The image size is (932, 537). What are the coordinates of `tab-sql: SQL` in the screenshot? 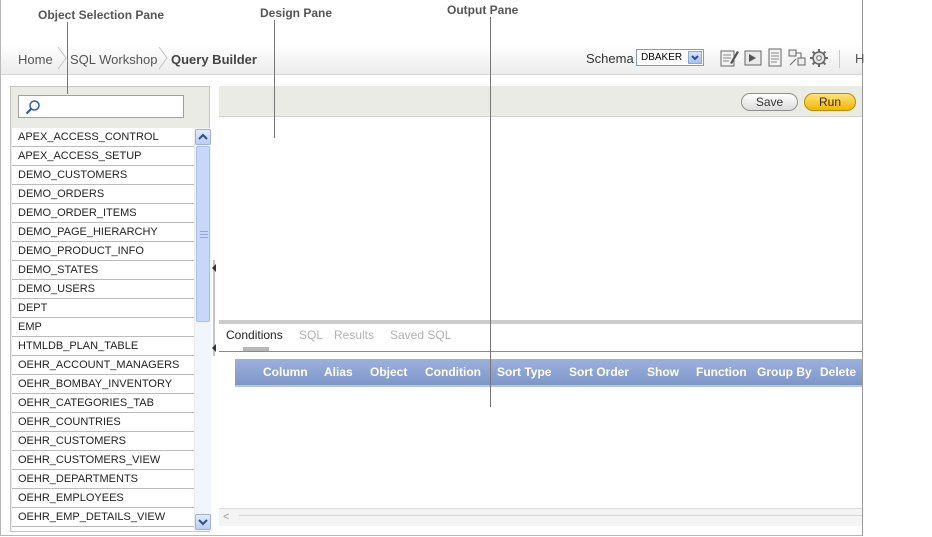 It's located at (311, 335).